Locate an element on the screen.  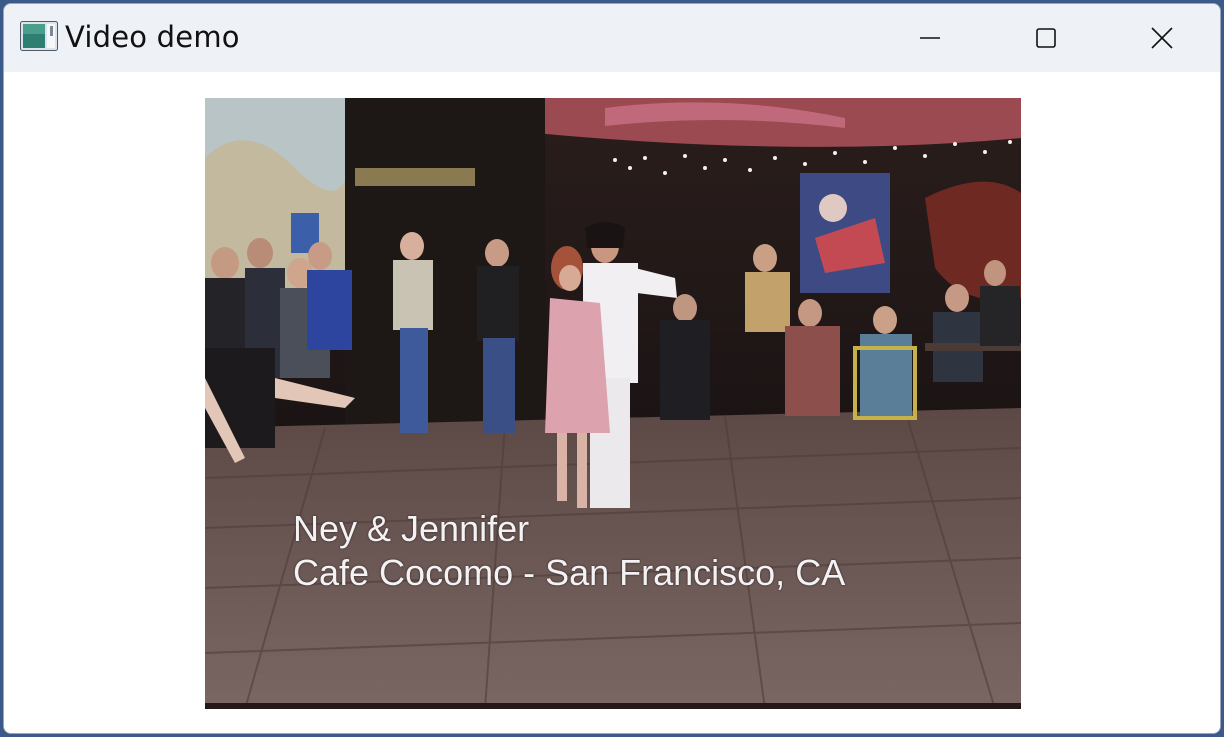
maximize-button is located at coordinates (1046, 38).